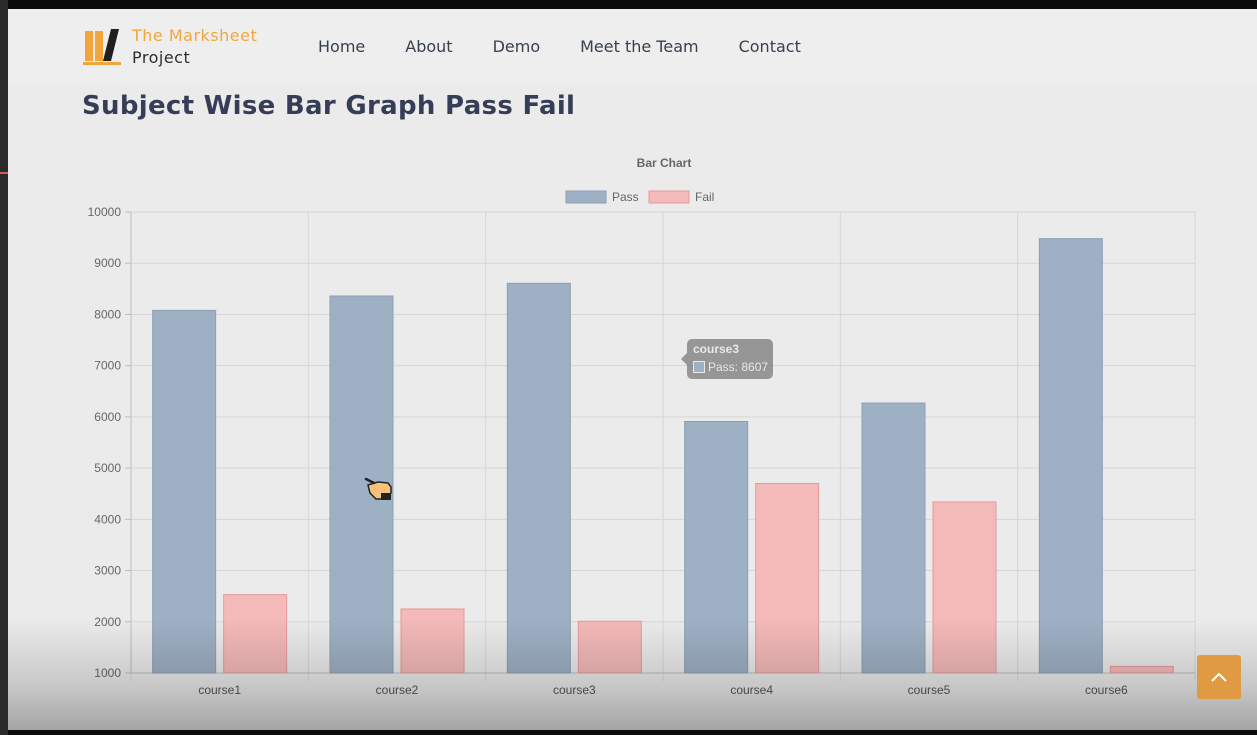 The height and width of the screenshot is (735, 1257). What do you see at coordinates (699, 367) in the screenshot?
I see `tooltip-swatch` at bounding box center [699, 367].